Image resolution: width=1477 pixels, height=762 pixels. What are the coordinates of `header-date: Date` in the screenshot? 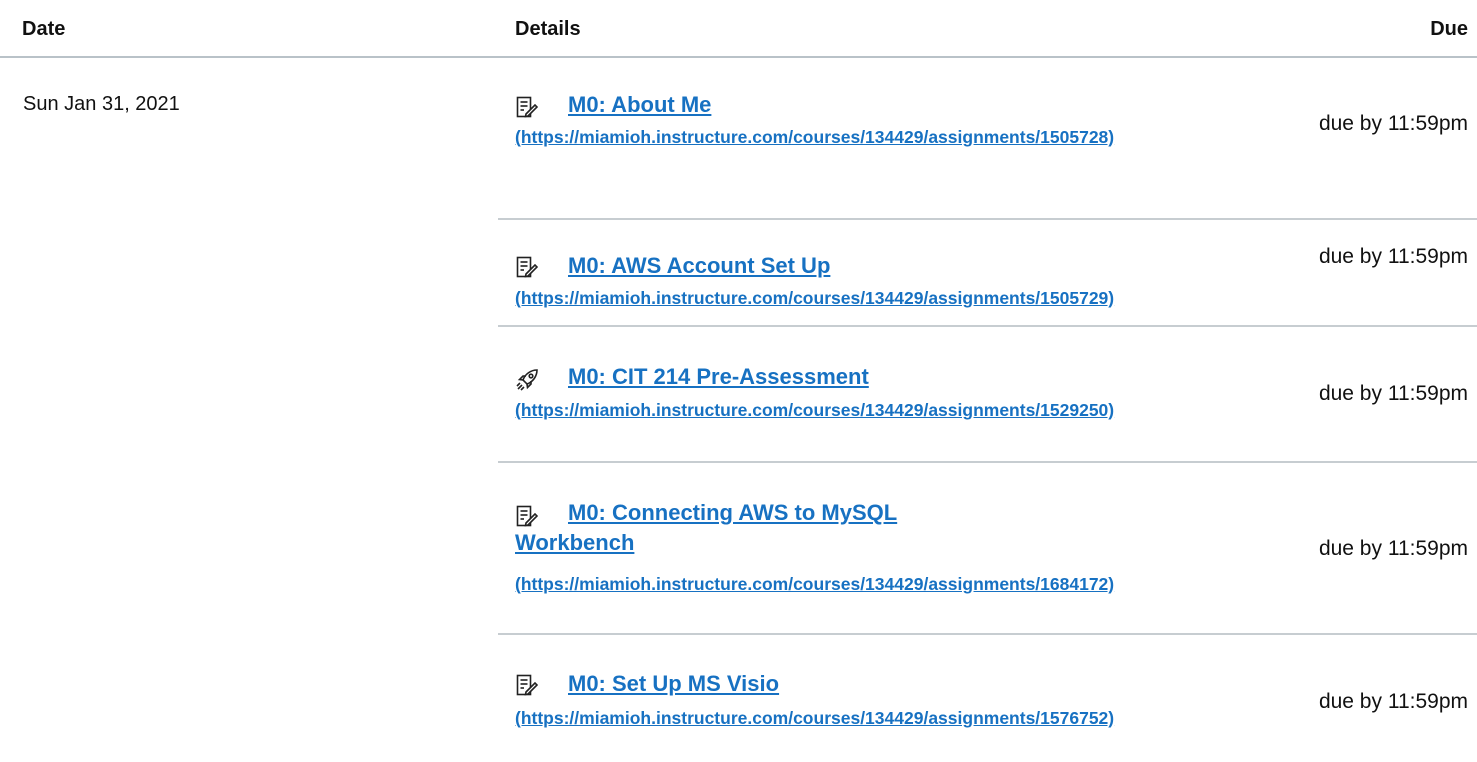 It's located at (44, 29).